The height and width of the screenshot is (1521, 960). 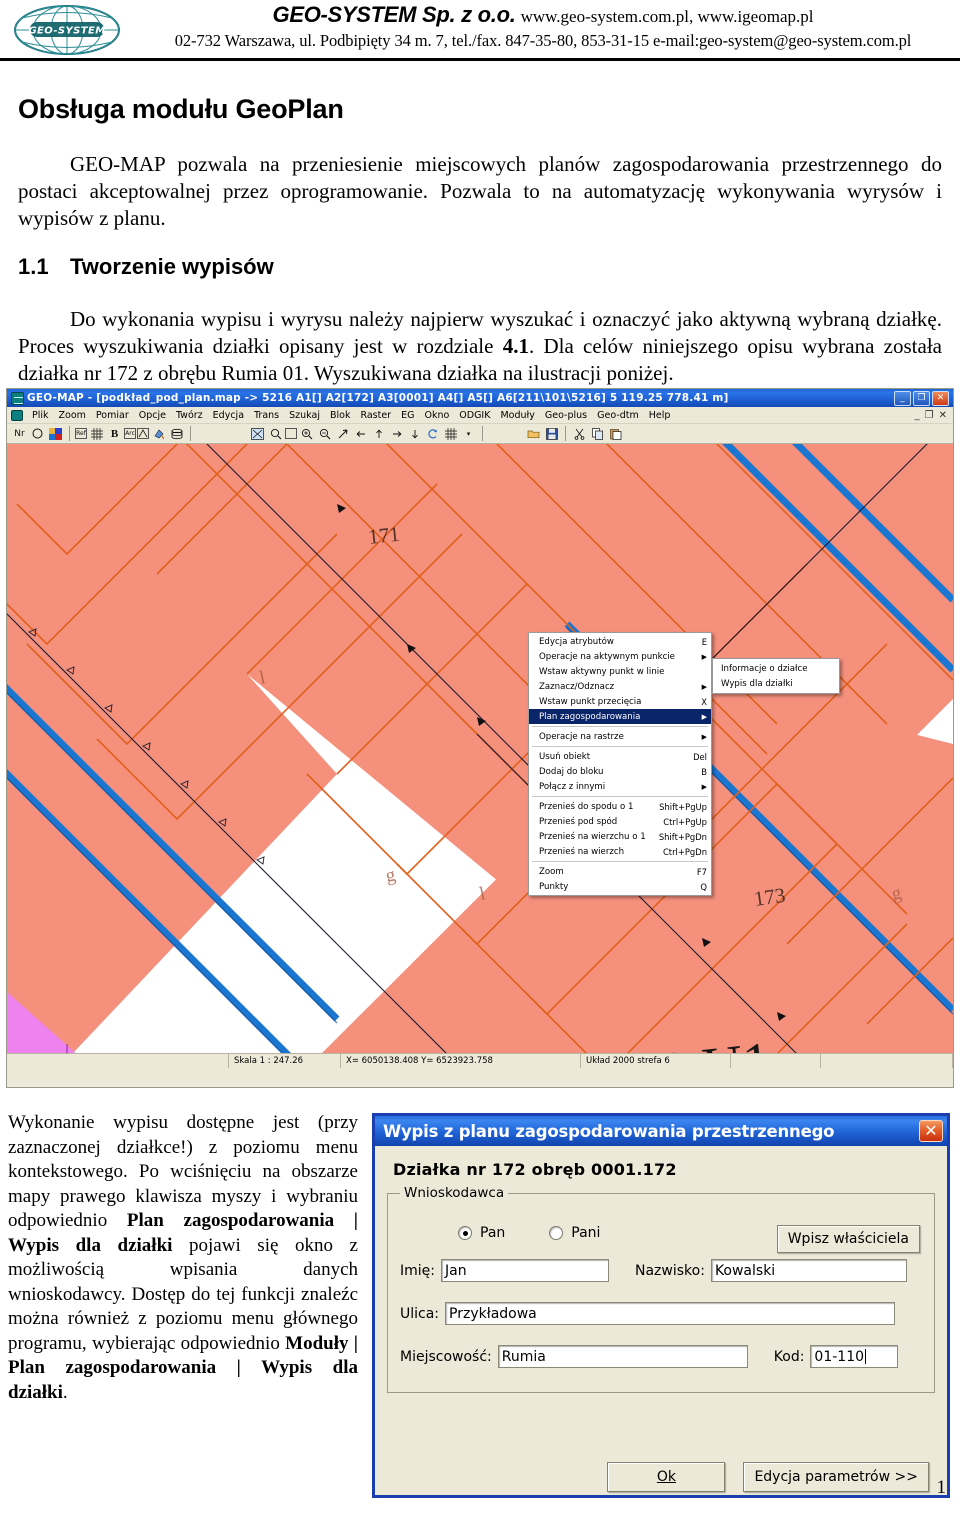 What do you see at coordinates (360, 434) in the screenshot?
I see `pan-left-icon` at bounding box center [360, 434].